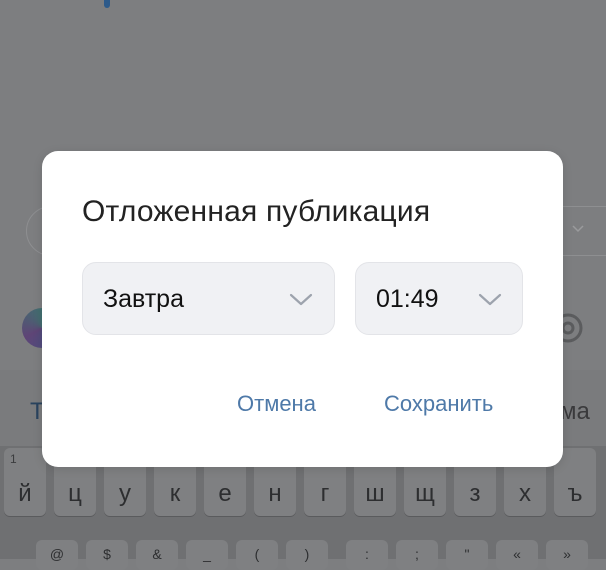 This screenshot has height=570, width=606. I want to click on time-select-value: 01:49, so click(407, 299).